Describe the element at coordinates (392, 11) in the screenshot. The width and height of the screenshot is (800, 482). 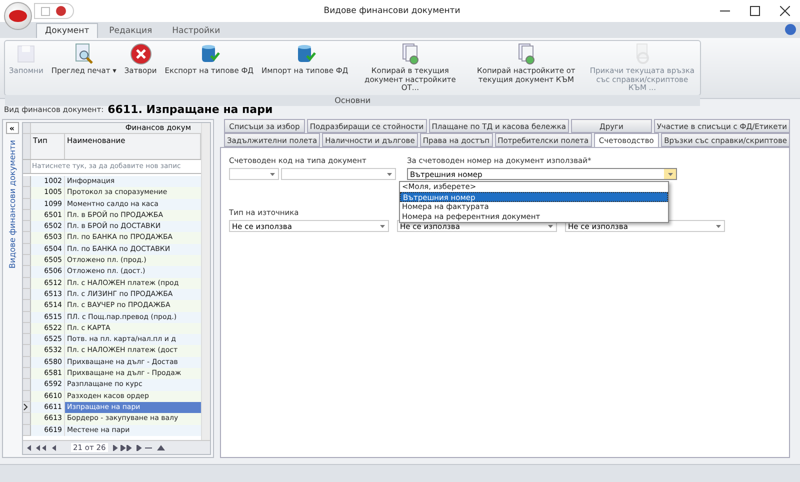
I see `window-title: Видове финансови документи` at that location.